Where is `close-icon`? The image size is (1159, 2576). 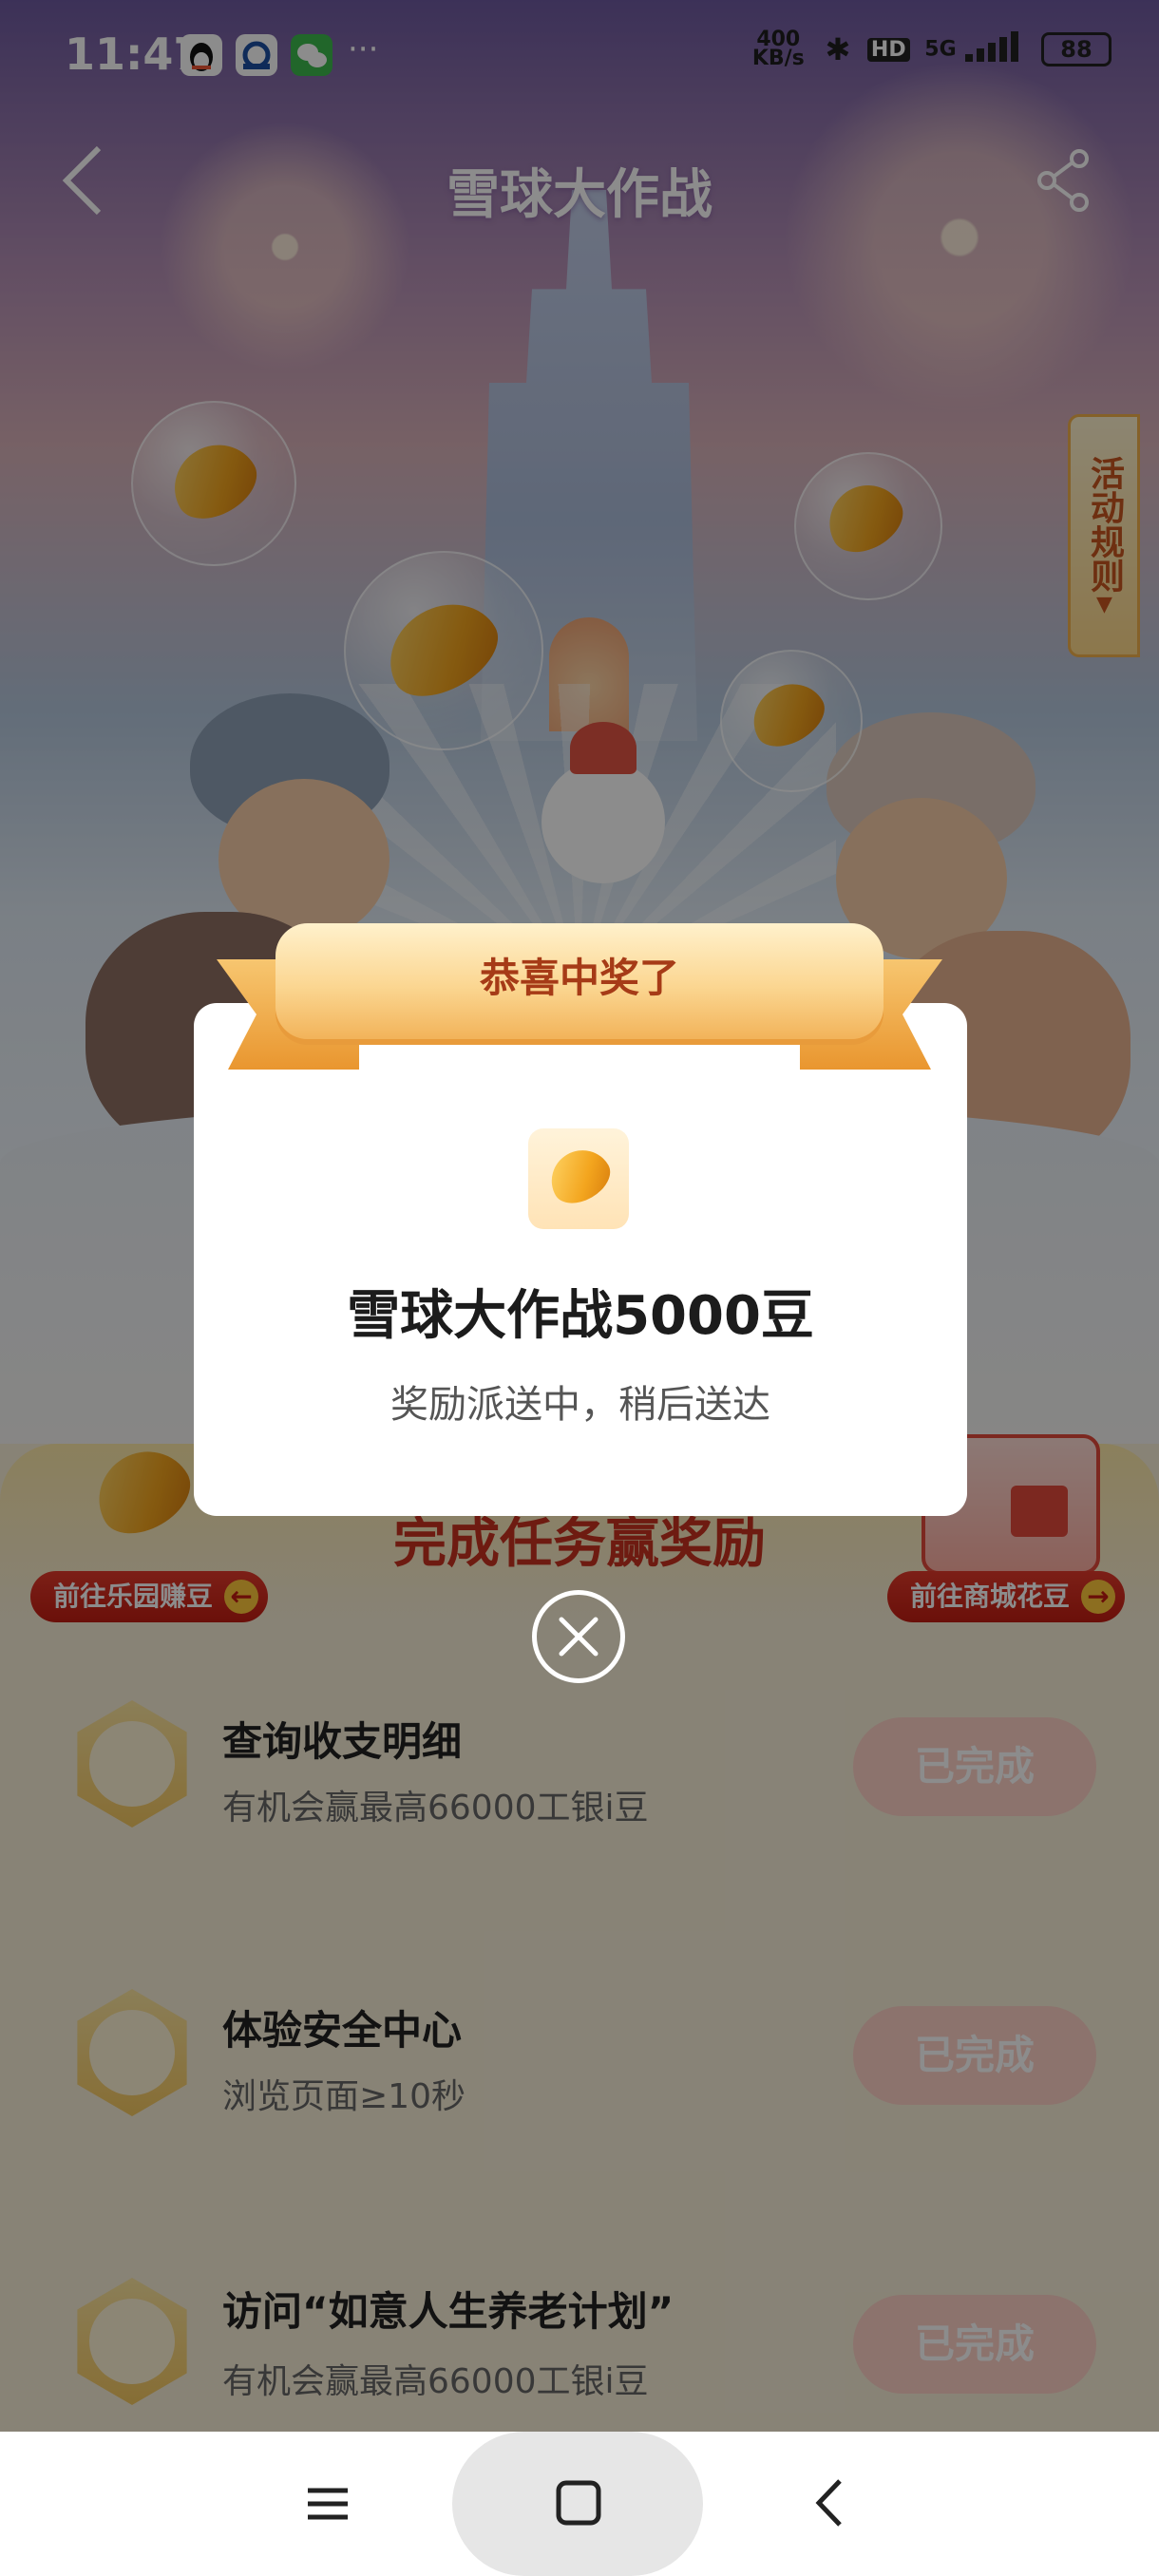
close-icon is located at coordinates (578, 1637).